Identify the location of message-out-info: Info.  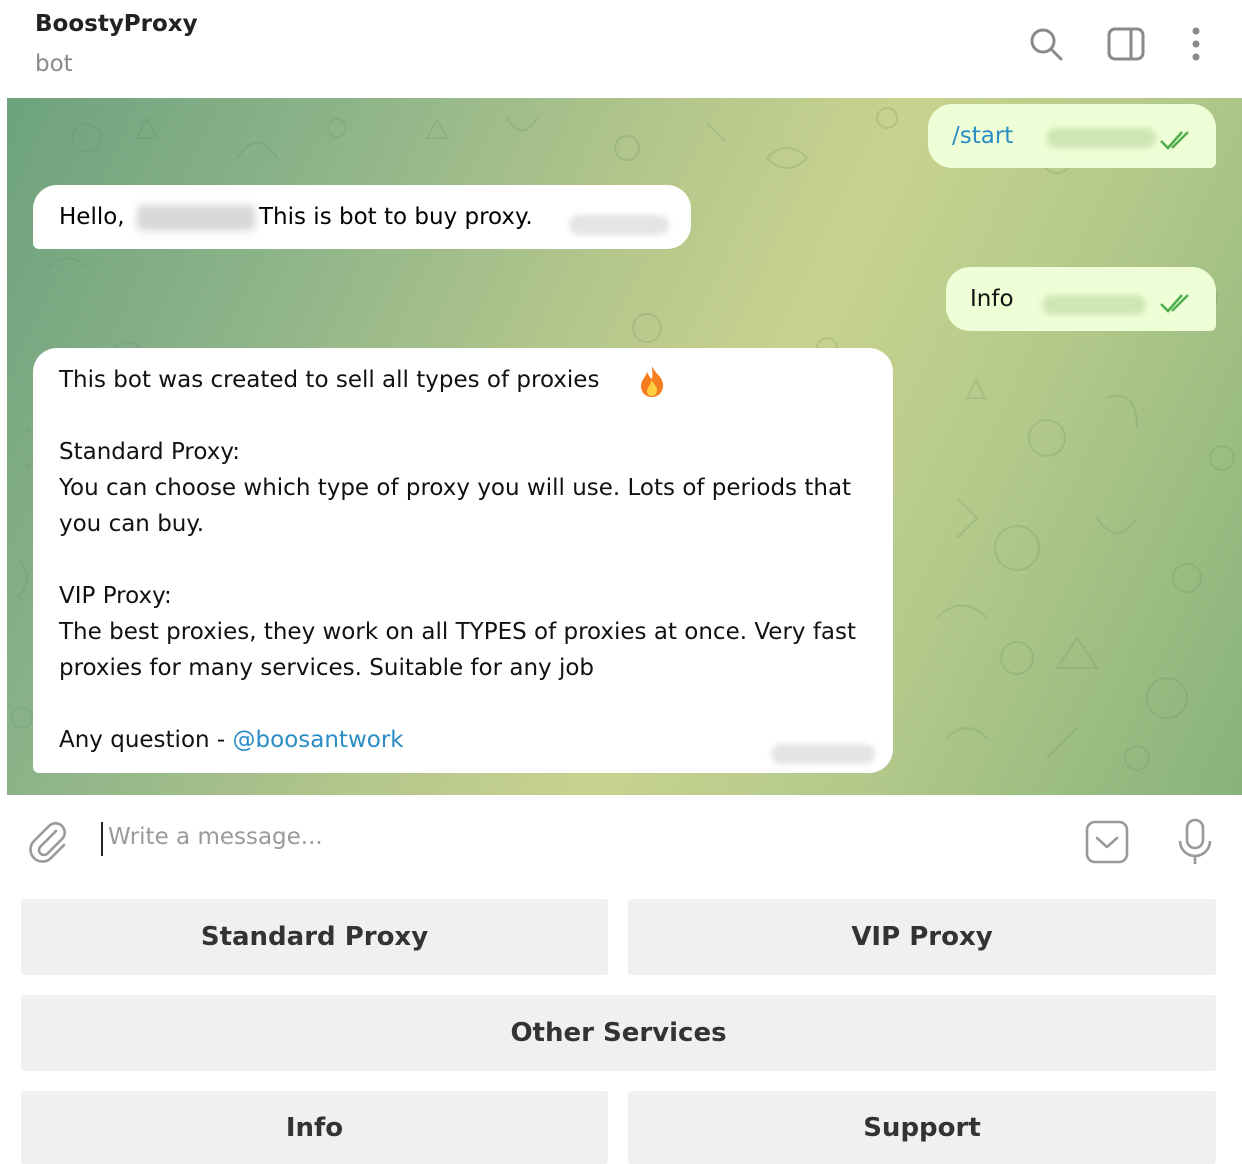
(1081, 299).